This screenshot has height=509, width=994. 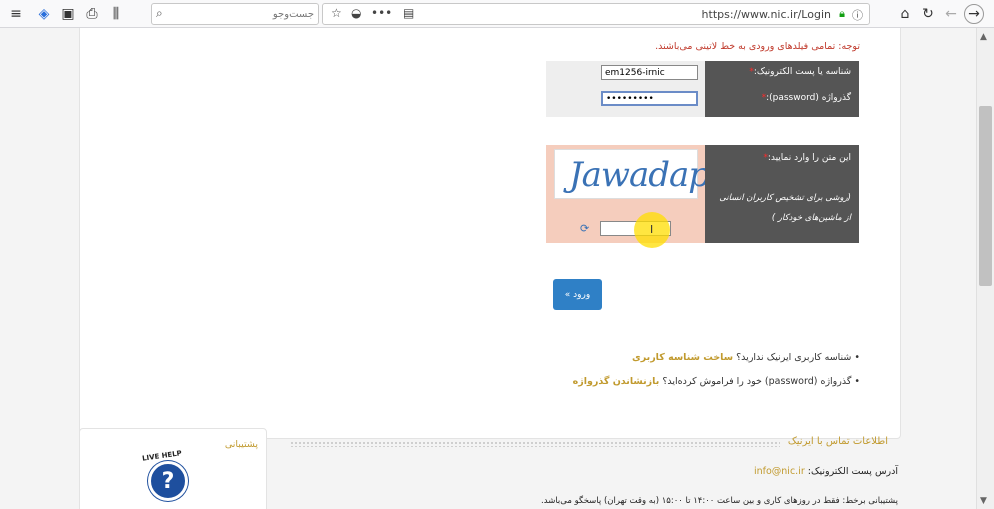 I want to click on print-icon: ⎙, so click(x=92, y=14).